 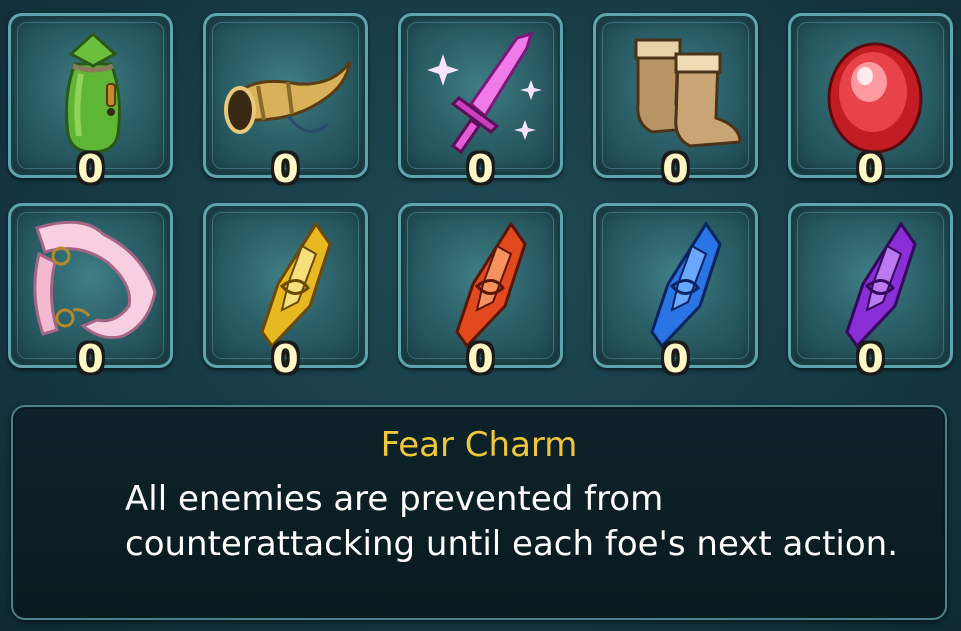 I want to click on item-slot-horn: 0, so click(x=285, y=102).